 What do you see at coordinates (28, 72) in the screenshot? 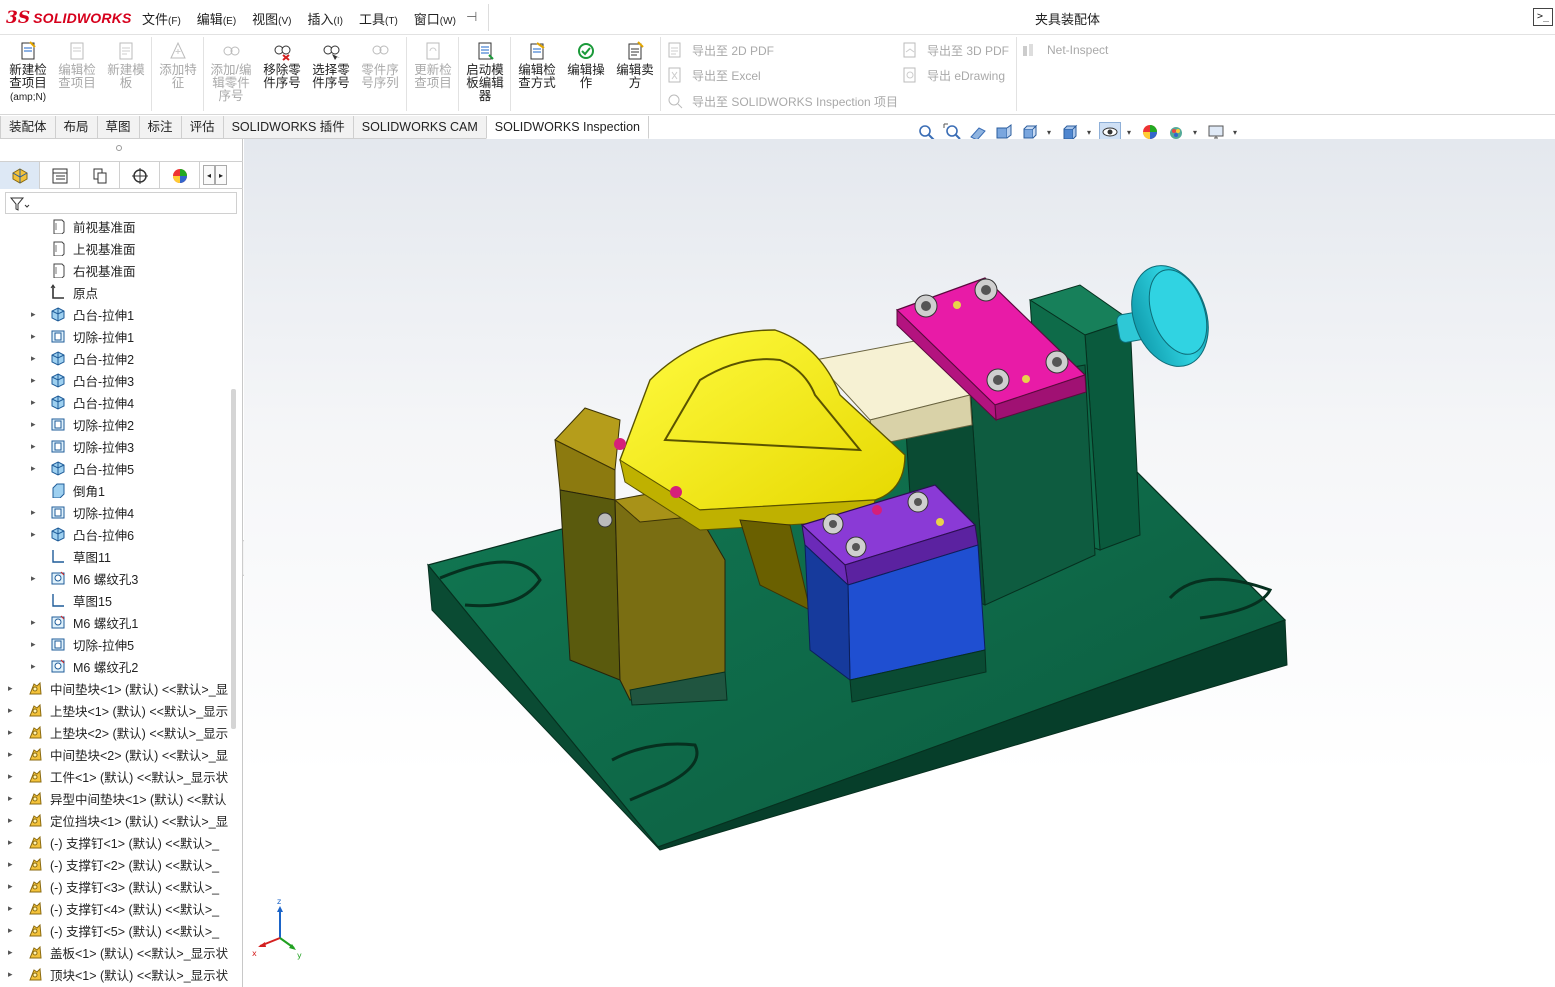
I see `ribbon-button-0: 新建检 查项目 (amp;N)` at bounding box center [28, 72].